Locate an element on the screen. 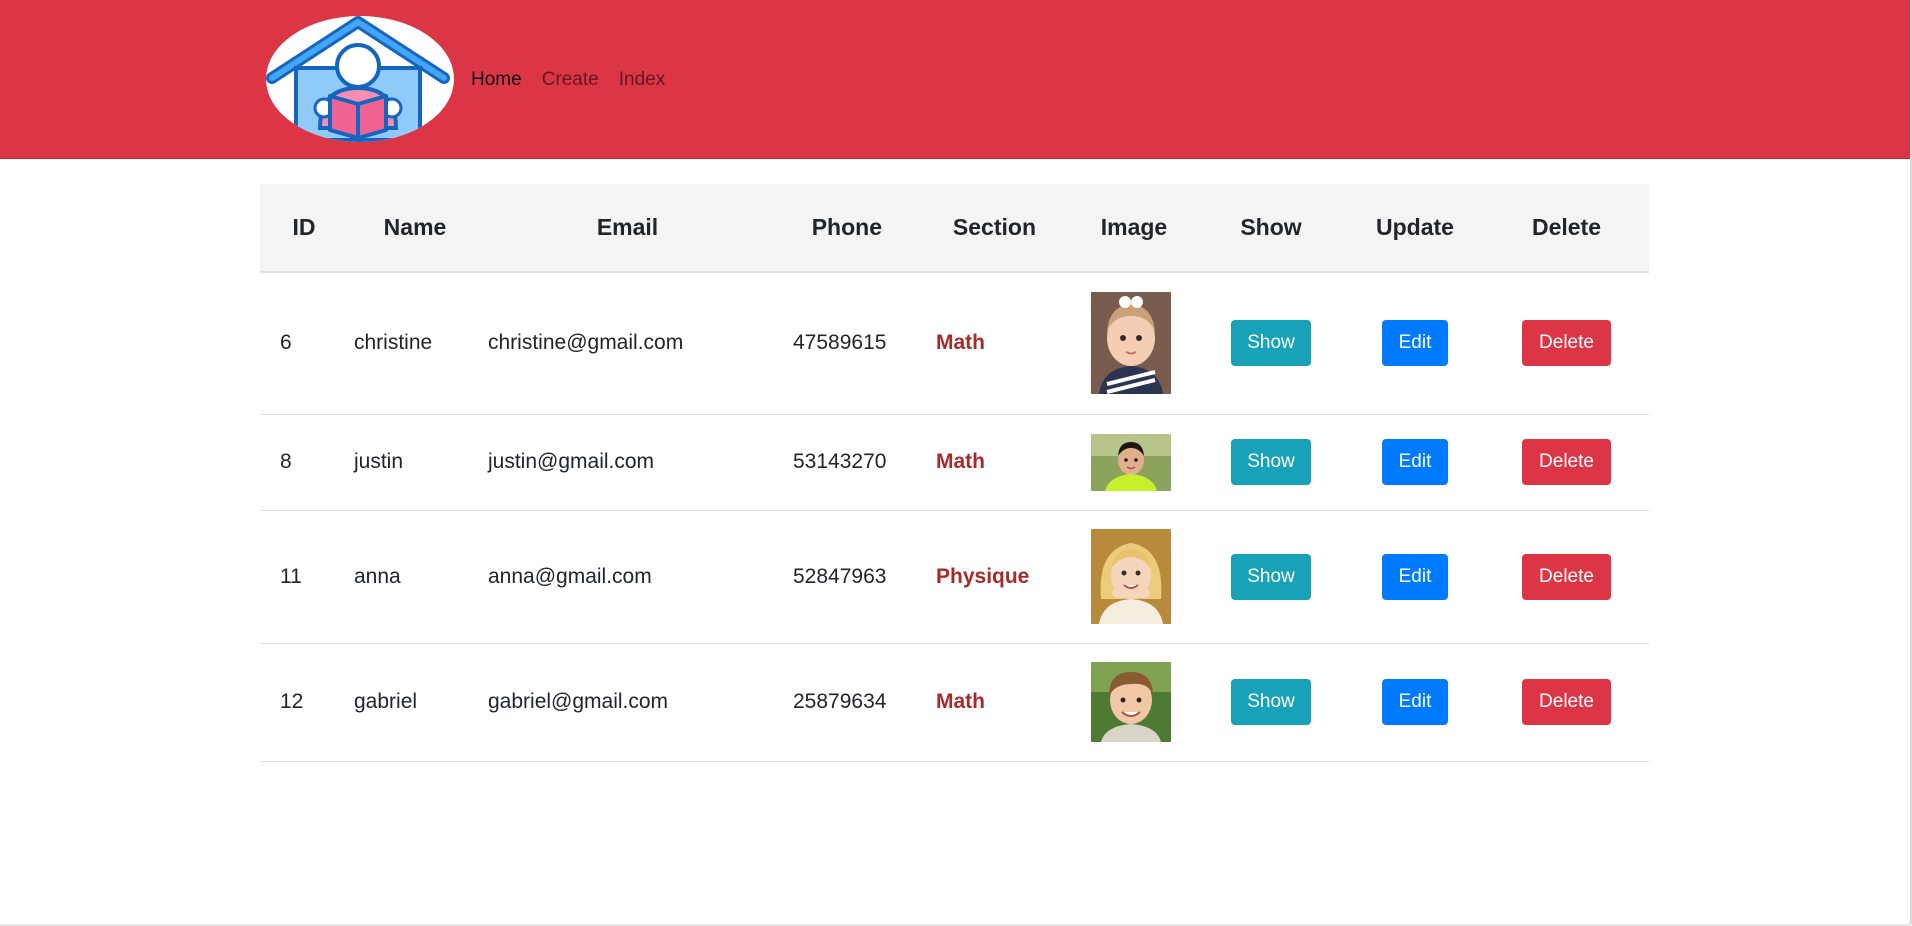 The height and width of the screenshot is (926, 1912). column-header-delete: Delete is located at coordinates (1566, 228).